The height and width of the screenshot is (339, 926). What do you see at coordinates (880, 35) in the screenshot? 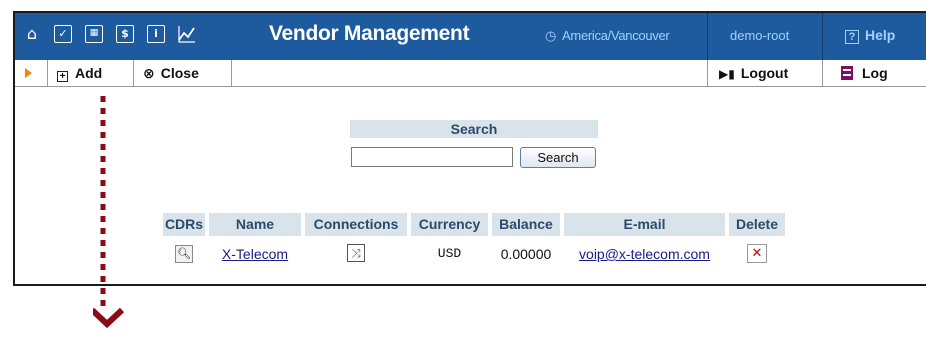
I see `help-label: Help` at bounding box center [880, 35].